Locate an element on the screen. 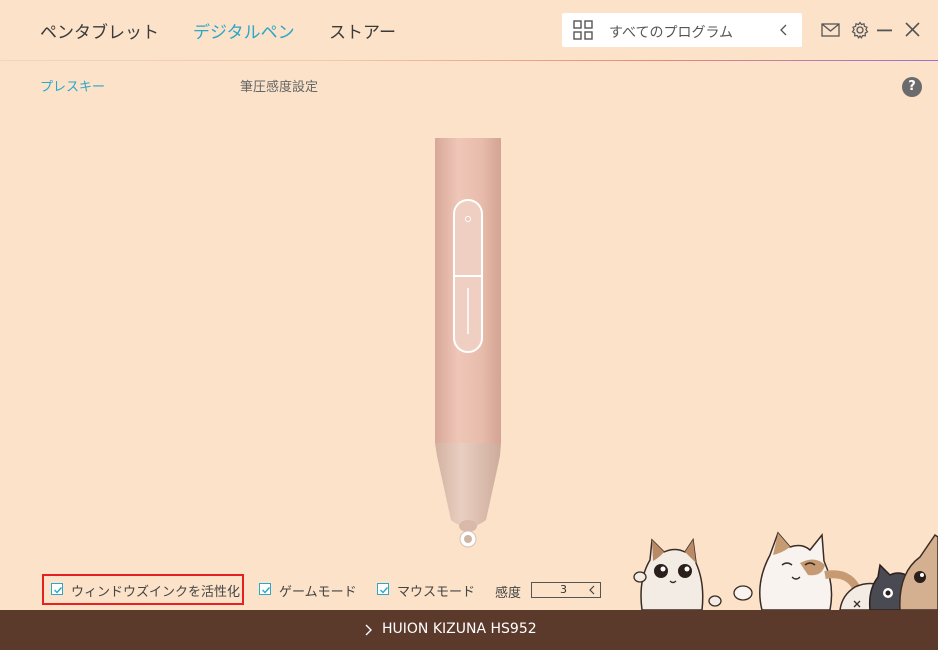 Image resolution: width=938 pixels, height=650 pixels. program-select-value: すべてのプログラム is located at coordinates (671, 33).